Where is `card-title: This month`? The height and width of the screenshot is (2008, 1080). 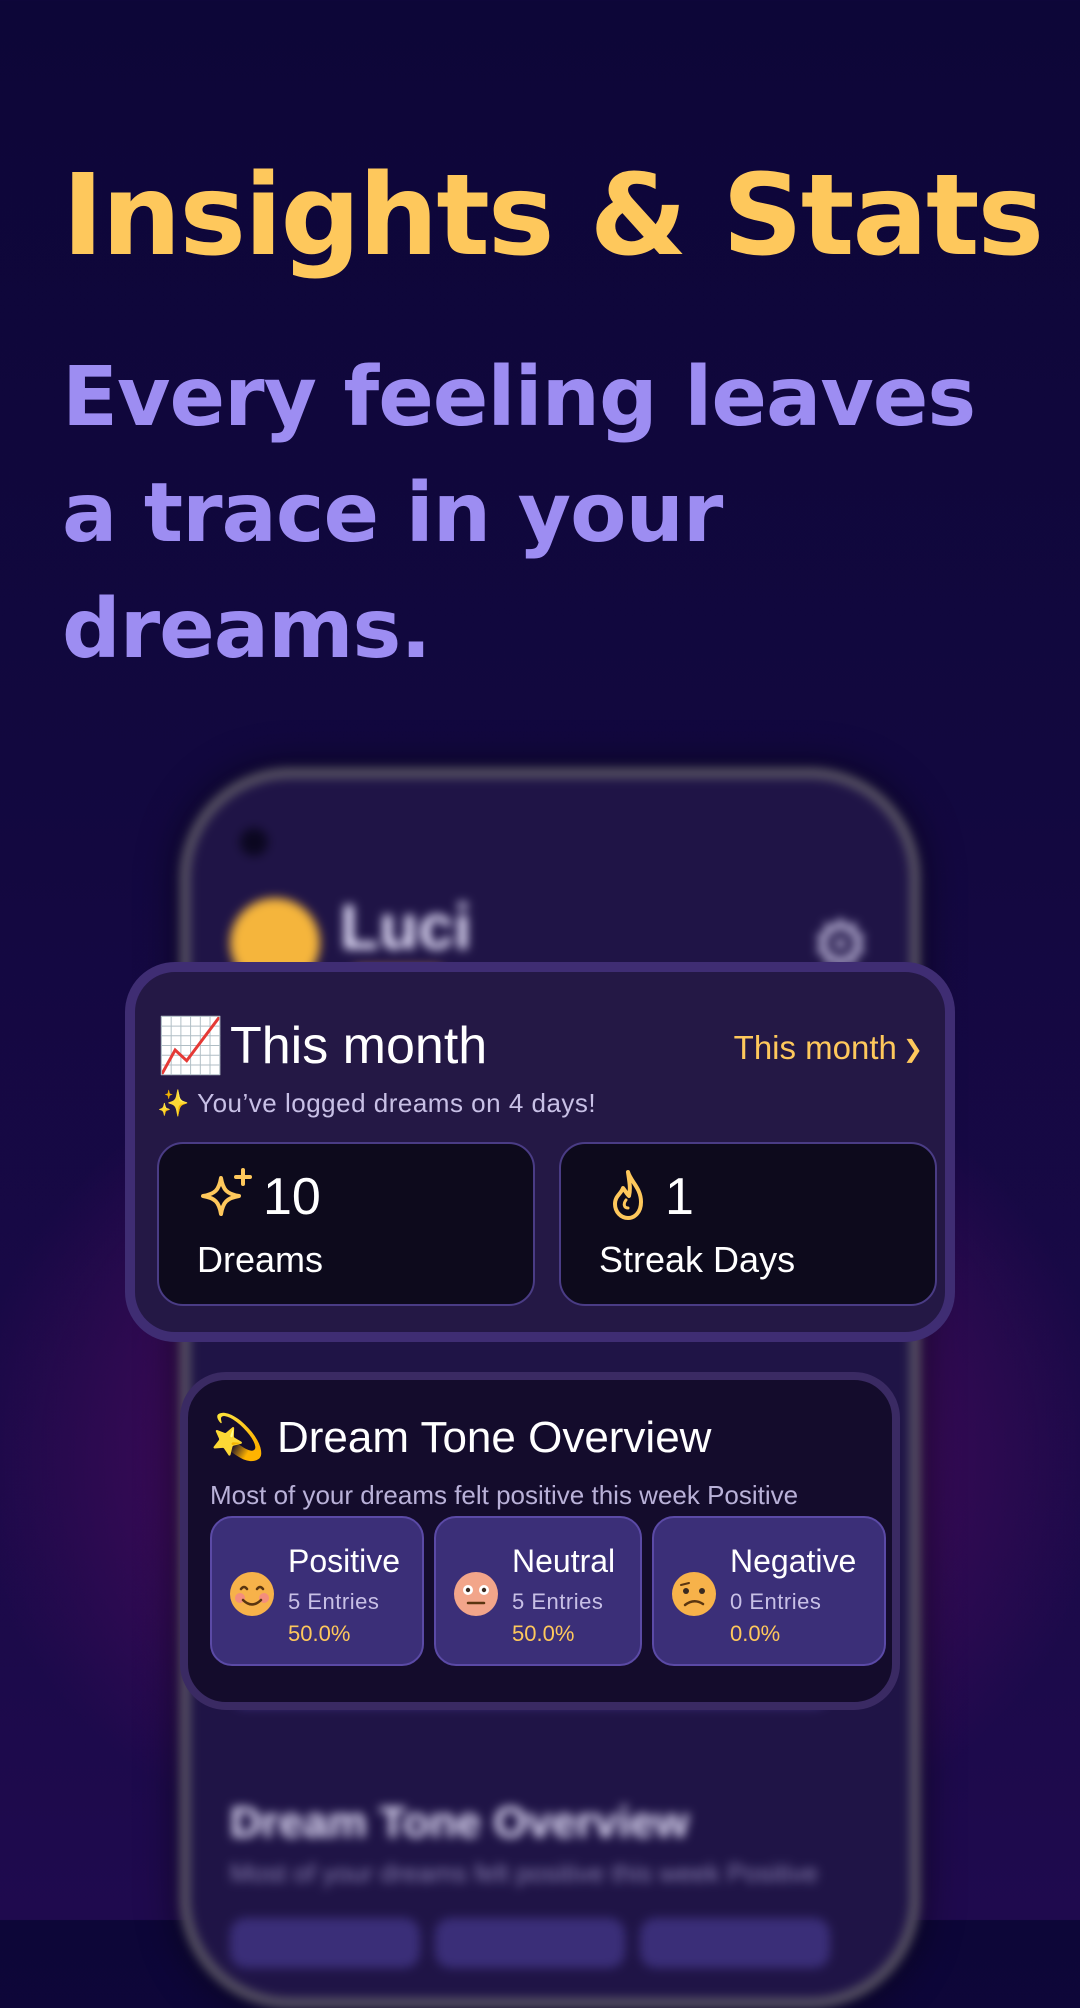
card-title: This month is located at coordinates (359, 1046).